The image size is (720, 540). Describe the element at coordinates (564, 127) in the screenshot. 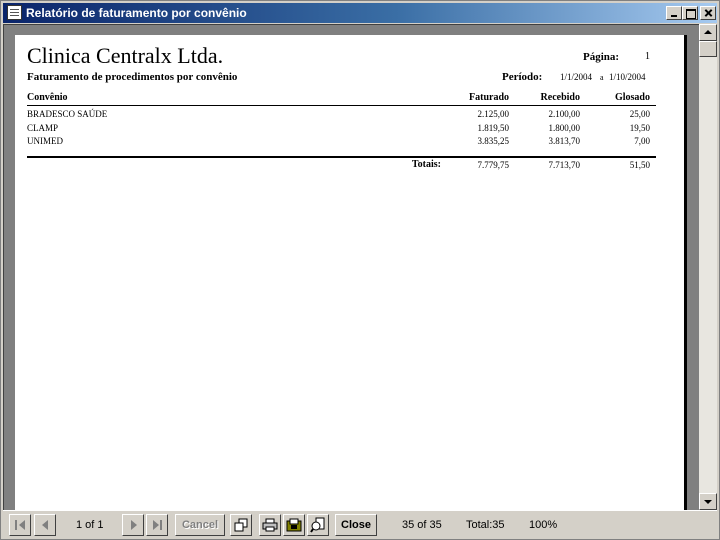

I see `row-recebido: 1.800,00` at that location.